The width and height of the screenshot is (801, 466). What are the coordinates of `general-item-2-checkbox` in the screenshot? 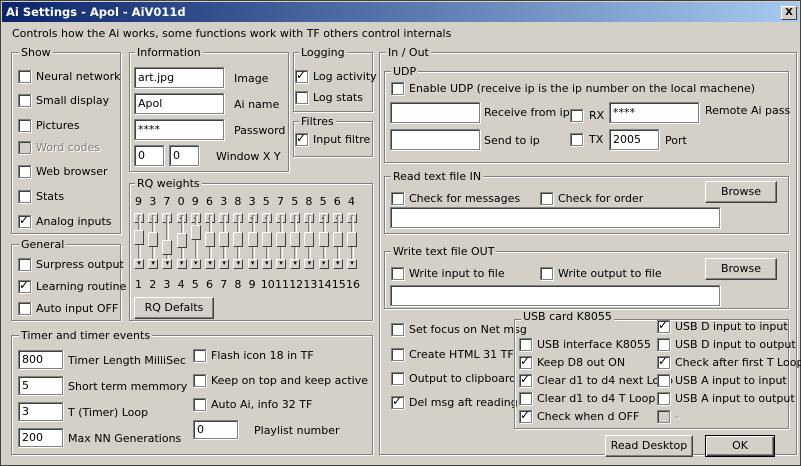 It's located at (24, 308).